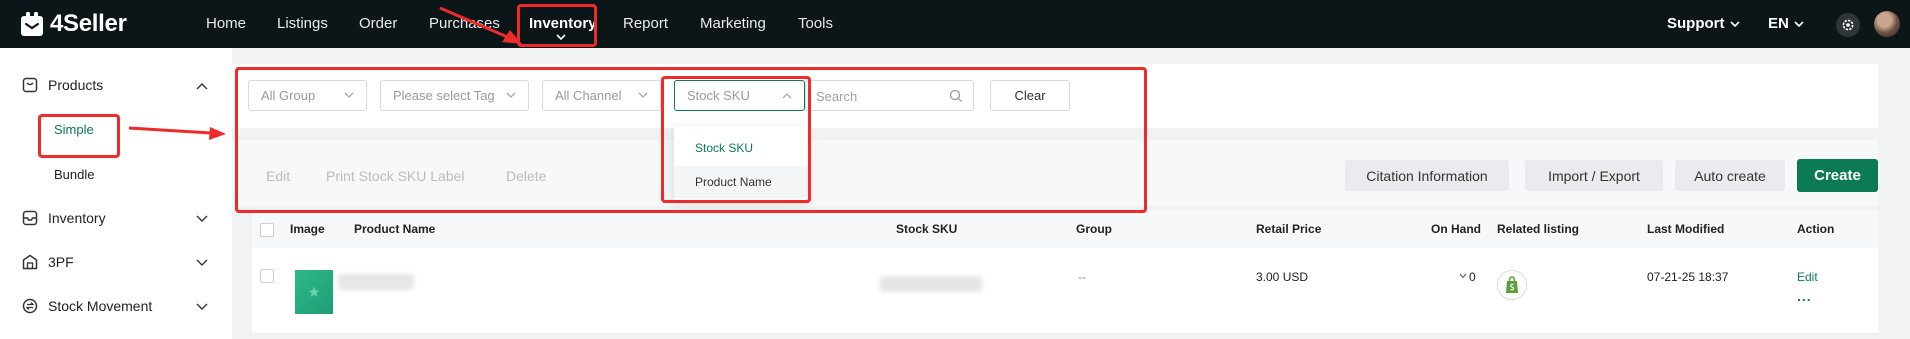 The height and width of the screenshot is (339, 1910). Describe the element at coordinates (1807, 277) in the screenshot. I see `row-edit-link: Edit` at that location.